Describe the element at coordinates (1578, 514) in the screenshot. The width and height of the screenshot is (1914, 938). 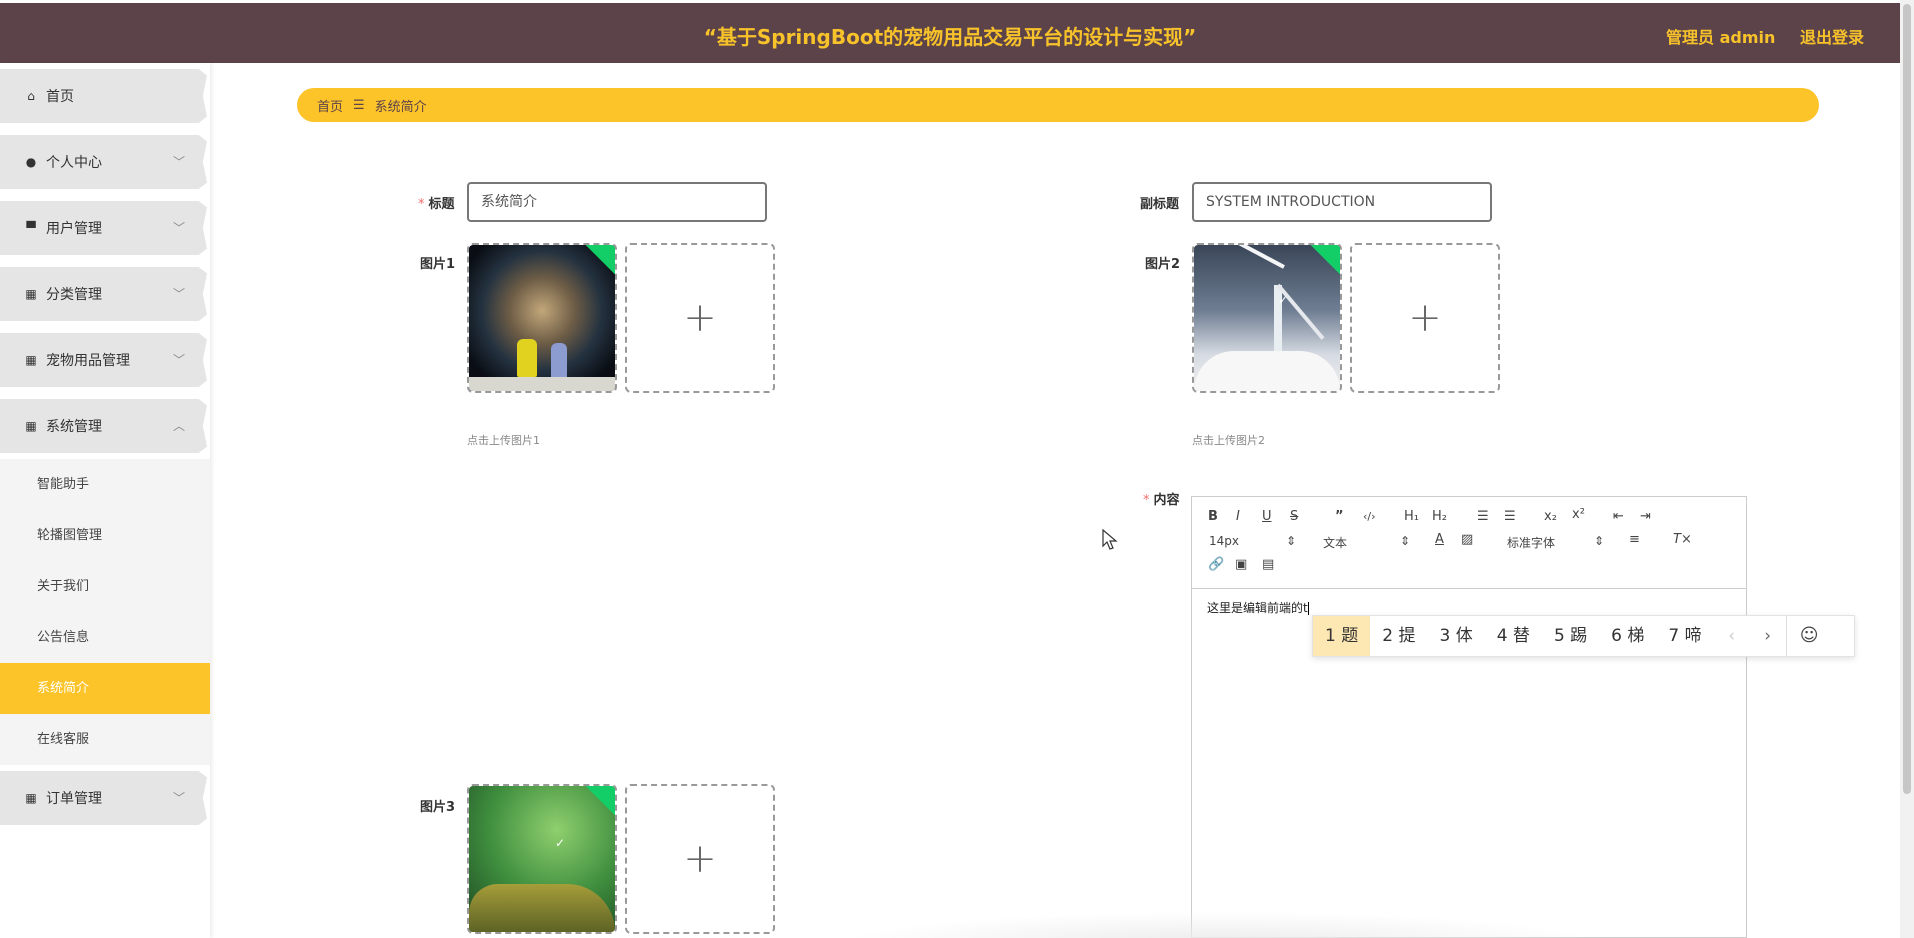
I see `superscript-icon: x²` at that location.